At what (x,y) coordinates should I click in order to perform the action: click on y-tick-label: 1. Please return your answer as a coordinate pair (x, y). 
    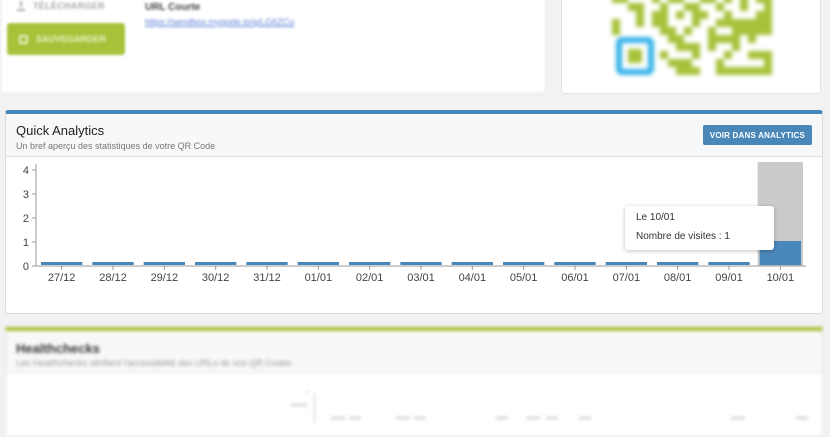
    Looking at the image, I should click on (26, 243).